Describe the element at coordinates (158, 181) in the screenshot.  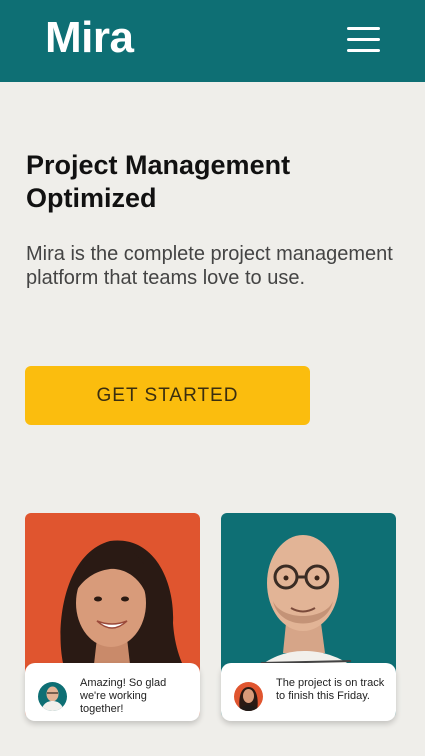
I see `hero-title: Project Management Optimized` at that location.